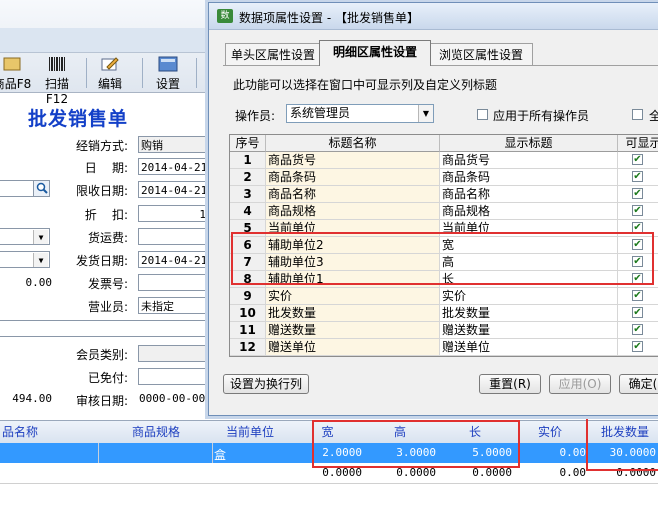 The height and width of the screenshot is (511, 658). Describe the element at coordinates (353, 313) in the screenshot. I see `row-title-name: 批发数量` at that location.